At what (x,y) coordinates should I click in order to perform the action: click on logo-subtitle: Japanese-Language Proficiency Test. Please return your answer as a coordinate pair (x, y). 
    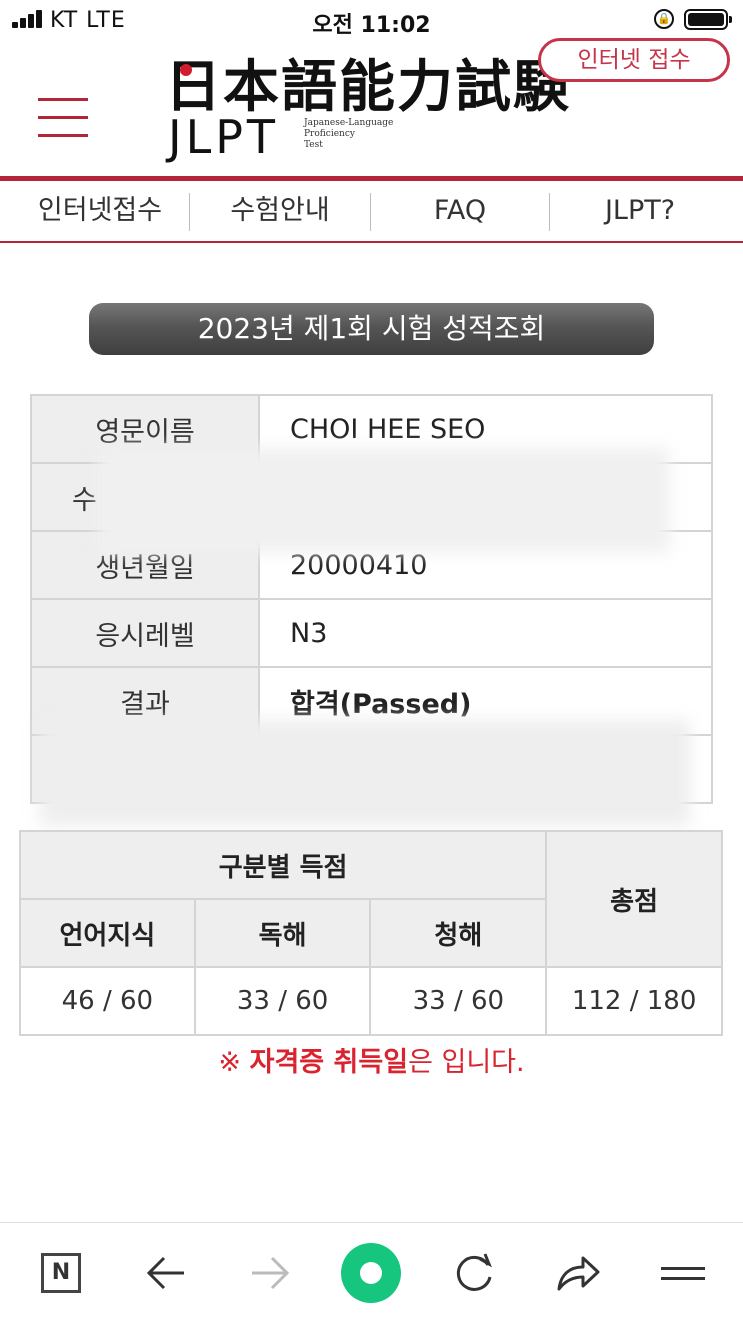
    Looking at the image, I should click on (348, 134).